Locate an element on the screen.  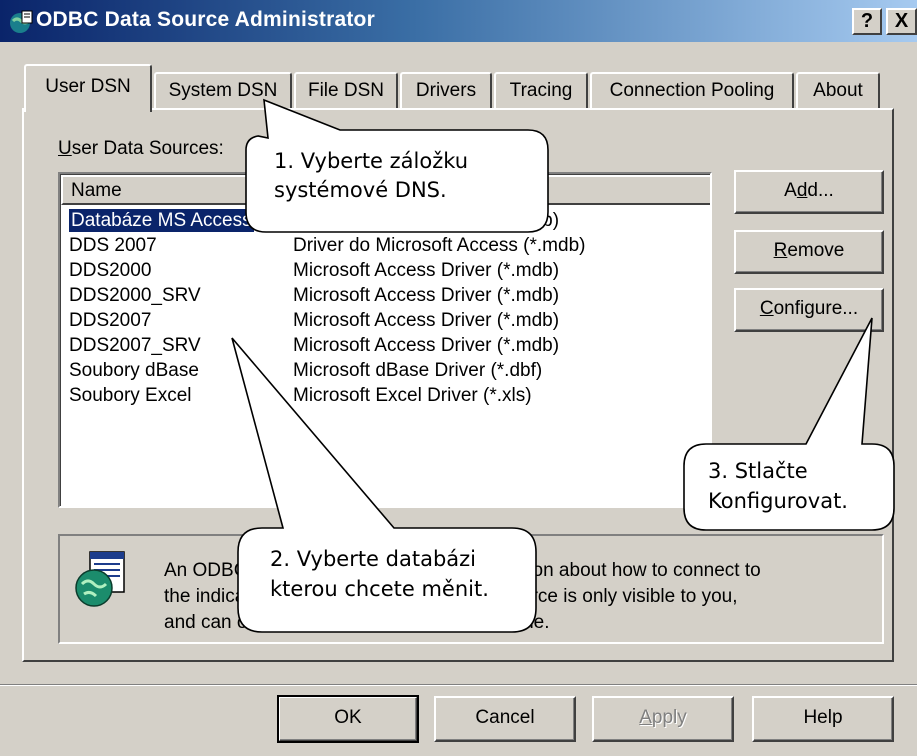
dsn-name: DDS2007 is located at coordinates (110, 320).